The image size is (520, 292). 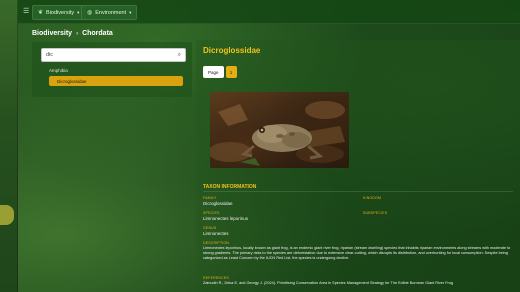 What do you see at coordinates (41, 13) in the screenshot?
I see `leaf-icon: ❦` at bounding box center [41, 13].